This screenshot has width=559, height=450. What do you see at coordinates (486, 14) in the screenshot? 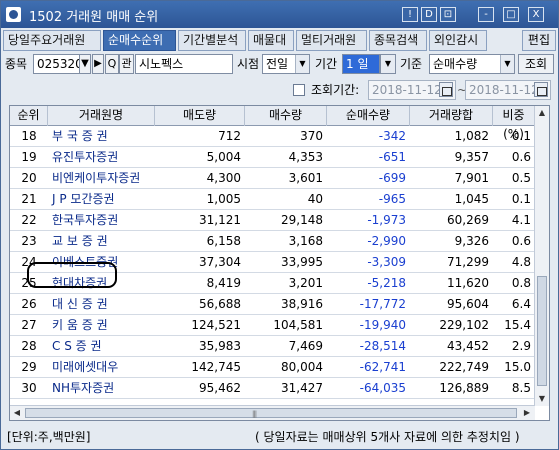
I see `minimize-button: -` at bounding box center [486, 14].